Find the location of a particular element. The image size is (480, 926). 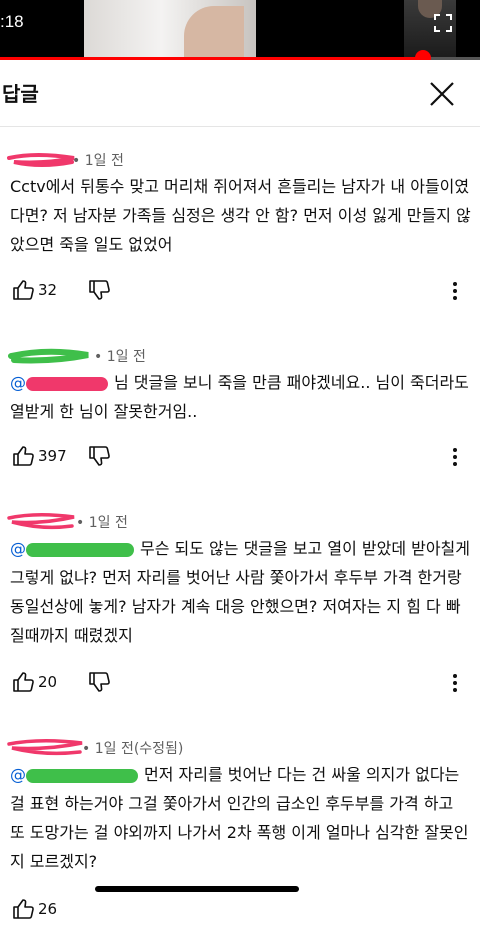

close-icon is located at coordinates (442, 94).